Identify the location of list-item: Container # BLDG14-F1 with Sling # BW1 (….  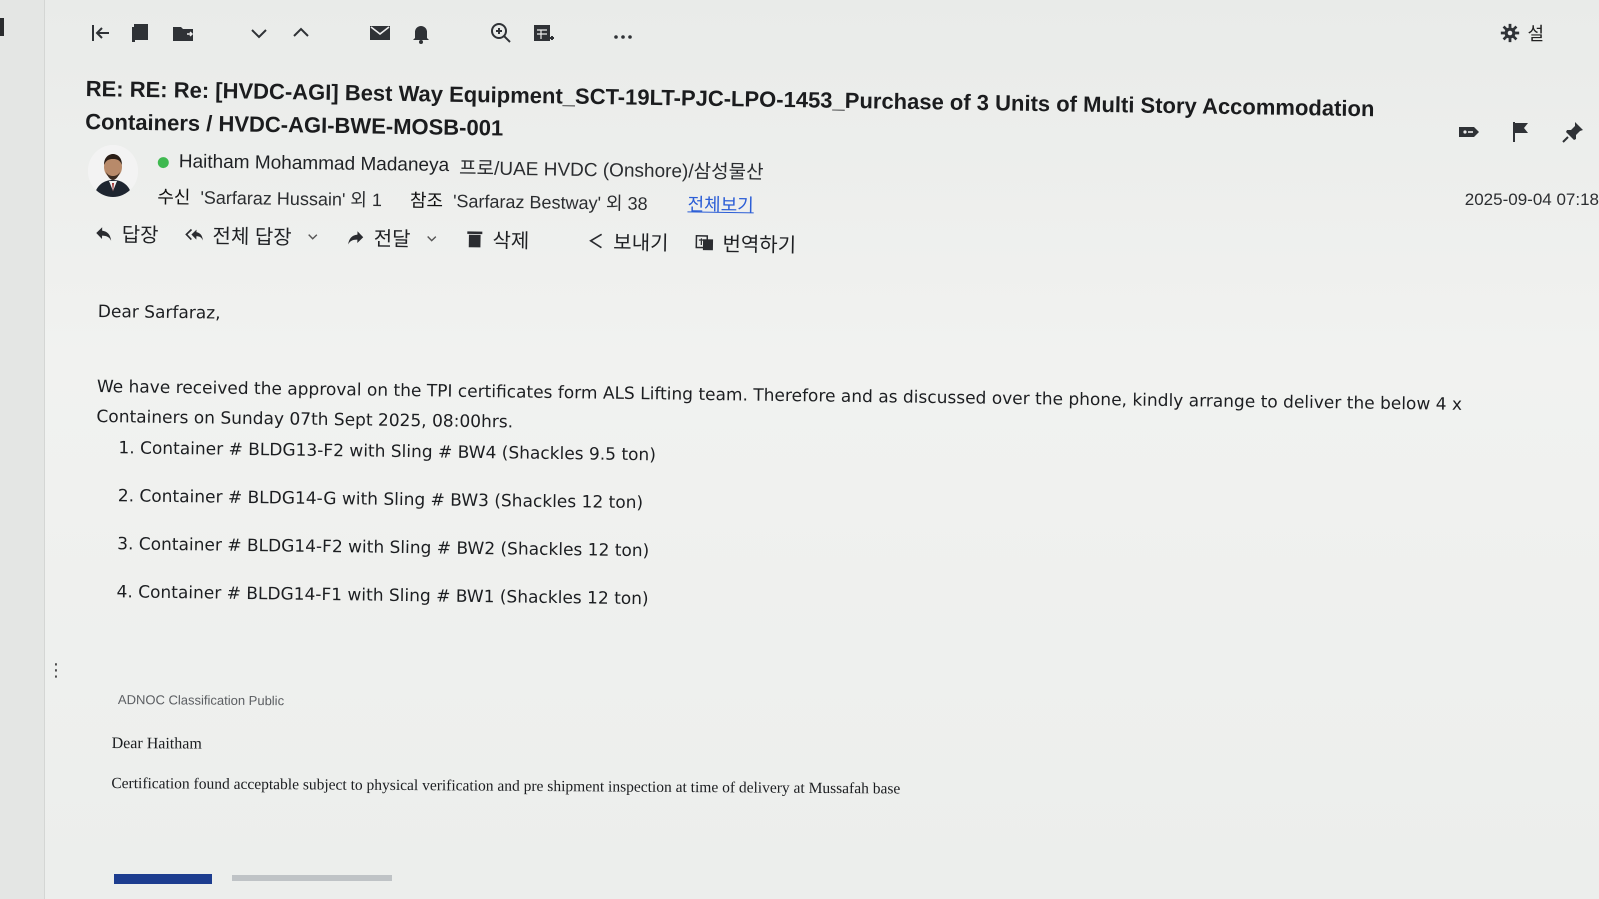
(836, 602).